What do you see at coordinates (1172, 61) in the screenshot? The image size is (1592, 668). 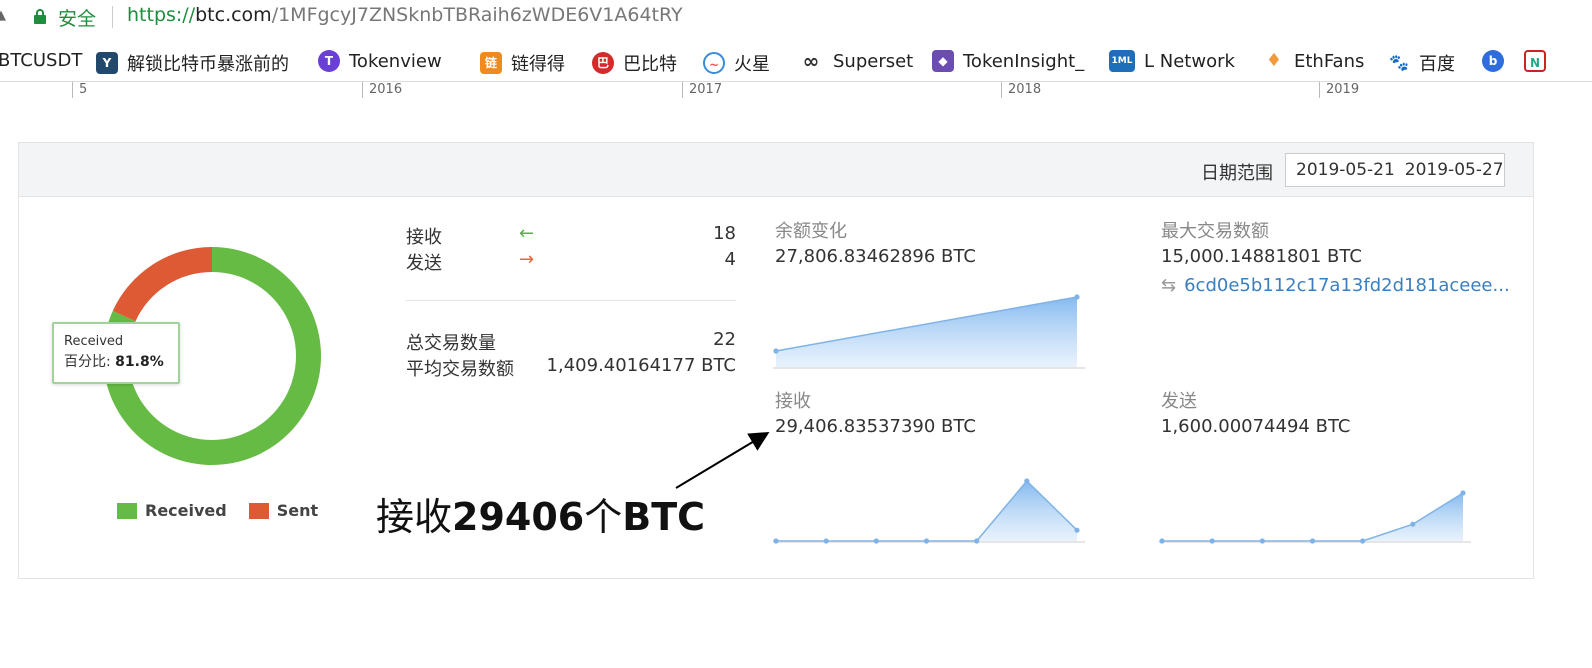 I see `bookmark-l-network: 1ML L Network` at bounding box center [1172, 61].